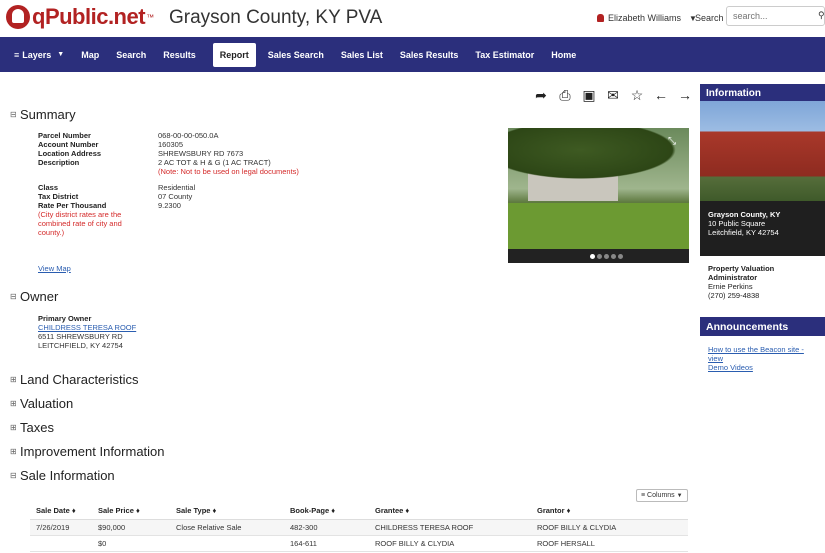 The width and height of the screenshot is (825, 553). I want to click on property-photo: ⤡, so click(598, 195).